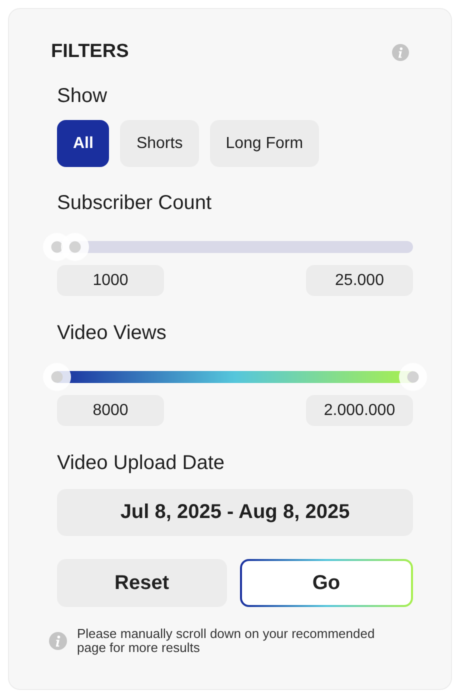 The image size is (460, 700). I want to click on go-button: Go, so click(326, 583).